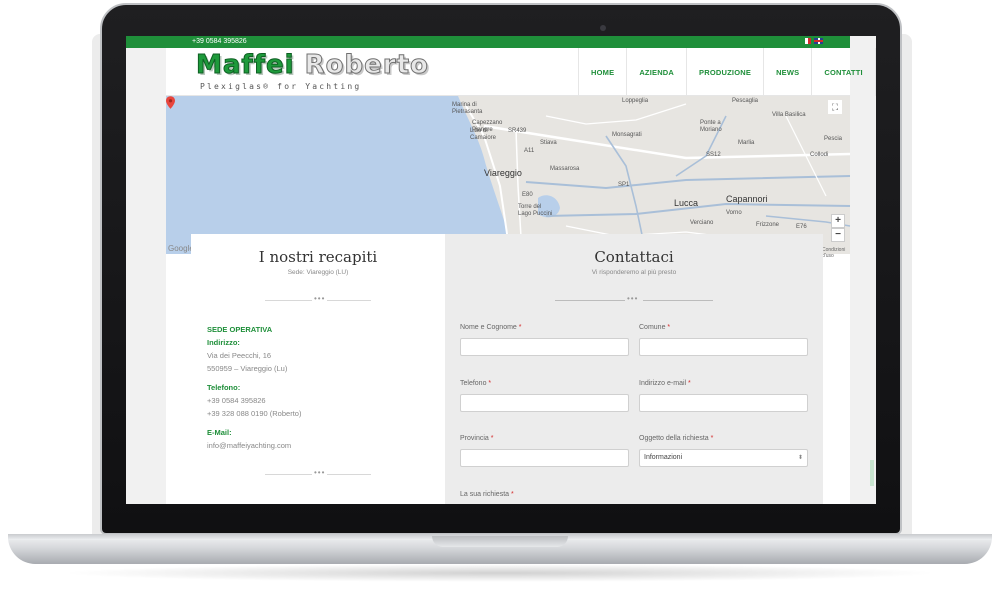 This screenshot has width=1000, height=604. Describe the element at coordinates (508, 42) in the screenshot. I see `top-bar: +39 0584 395826` at that location.